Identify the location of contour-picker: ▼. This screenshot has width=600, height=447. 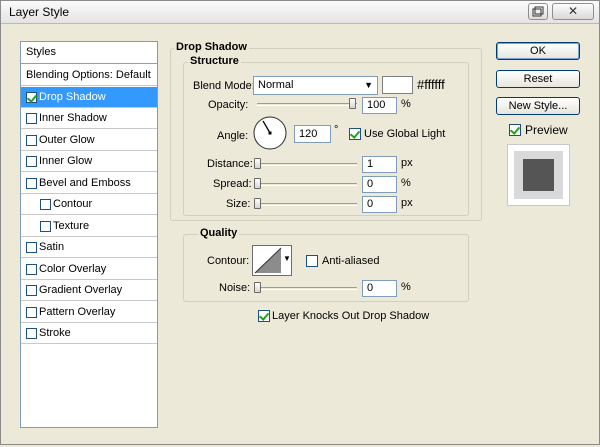
(272, 260).